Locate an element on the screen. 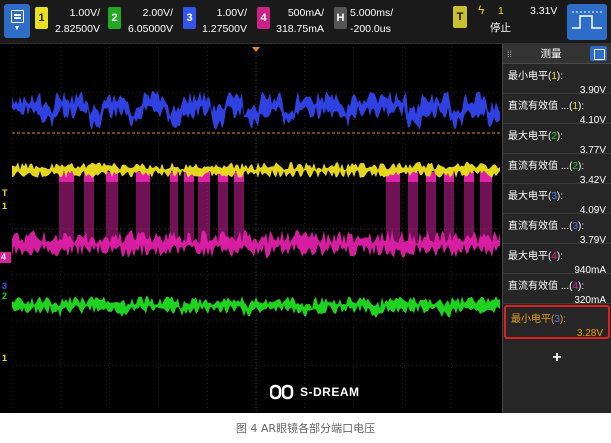  channel-1-badge: 1 is located at coordinates (41, 18).